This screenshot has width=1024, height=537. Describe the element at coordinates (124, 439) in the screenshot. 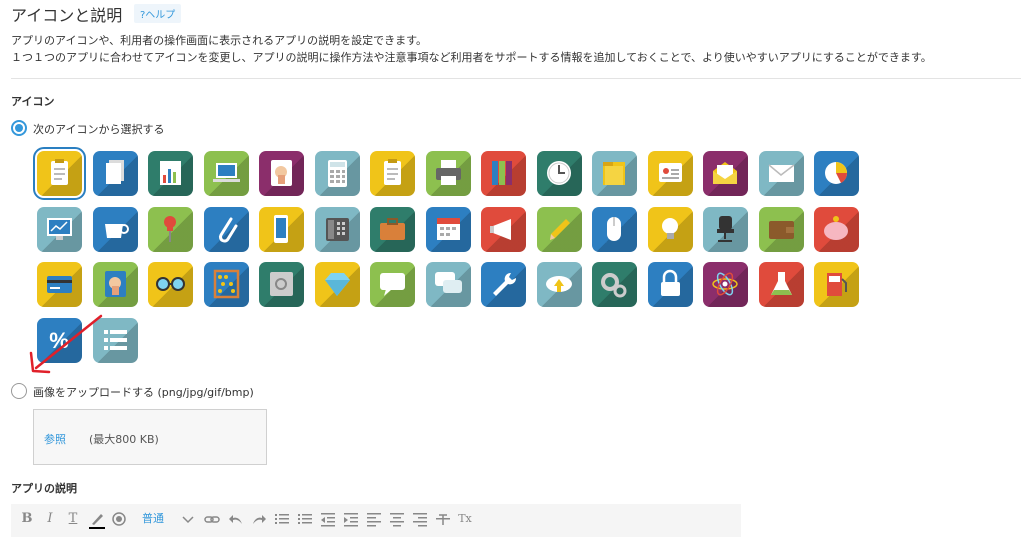

I see `max-size-note: (最大800 KB)` at that location.